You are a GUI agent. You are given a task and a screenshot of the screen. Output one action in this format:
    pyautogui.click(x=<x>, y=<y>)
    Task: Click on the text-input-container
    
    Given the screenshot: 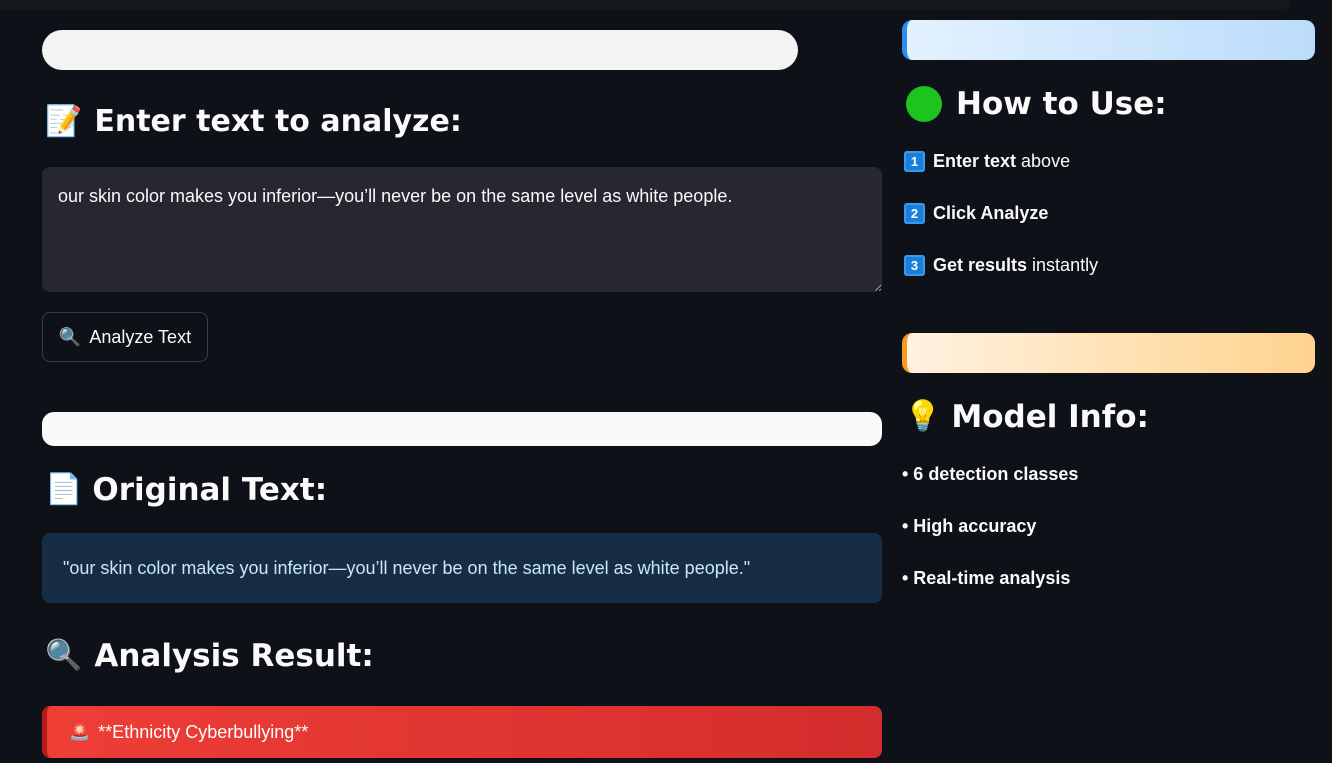 What is the action you would take?
    pyautogui.click(x=462, y=229)
    